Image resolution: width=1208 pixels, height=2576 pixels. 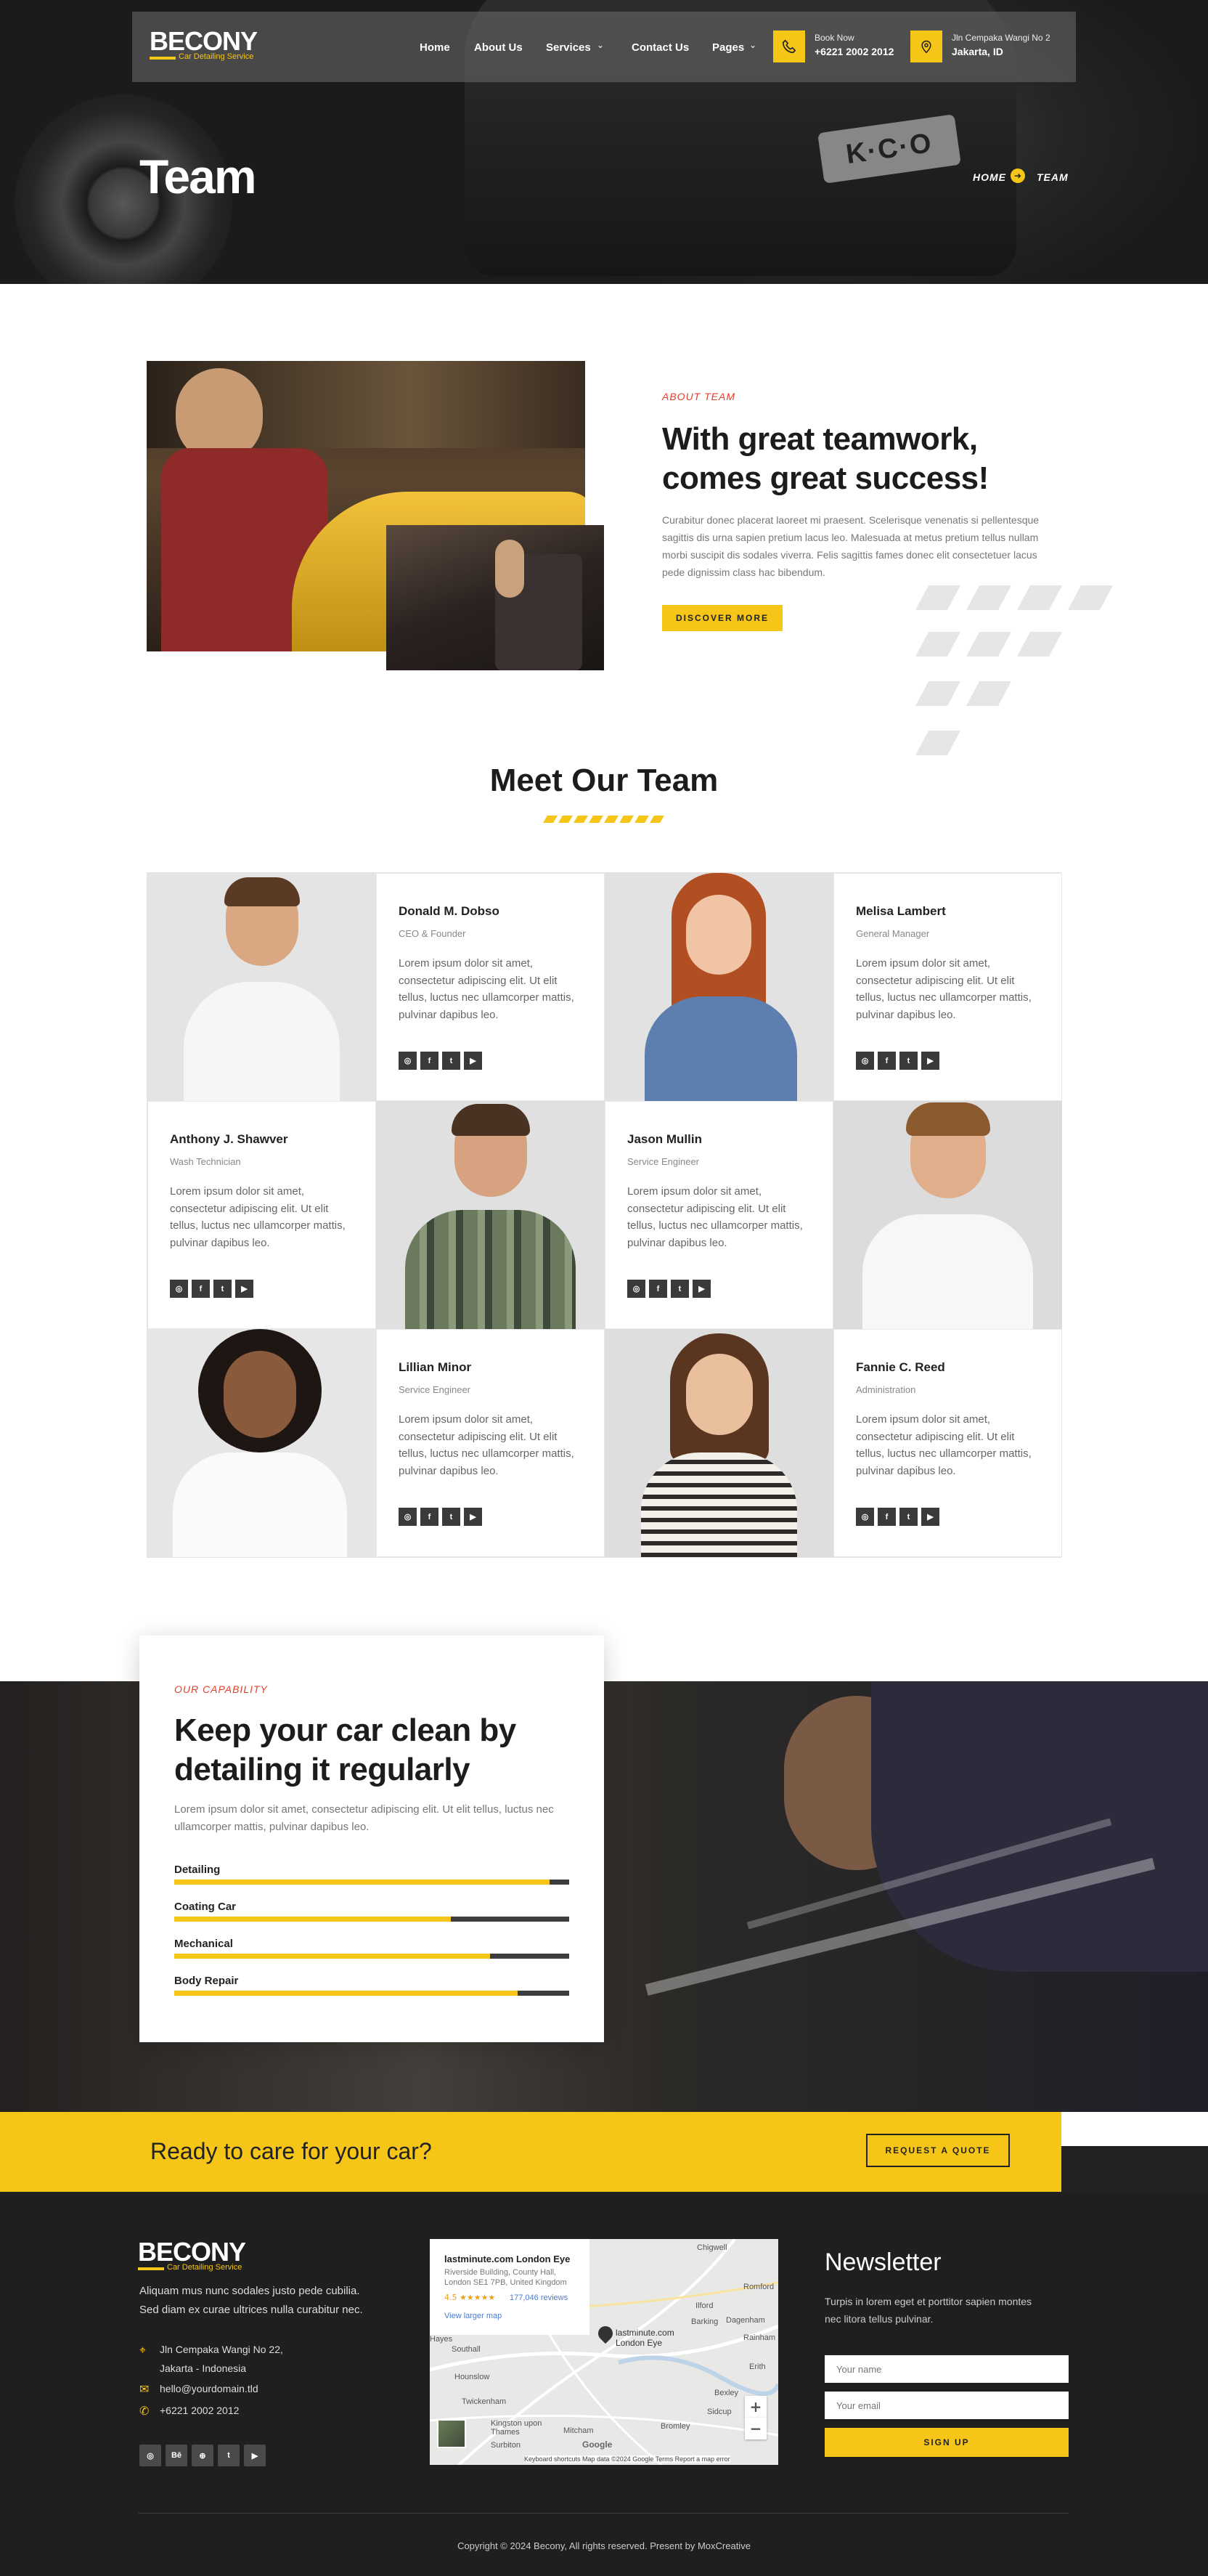 What do you see at coordinates (144, 2389) in the screenshot?
I see `email-icon: ✉` at bounding box center [144, 2389].